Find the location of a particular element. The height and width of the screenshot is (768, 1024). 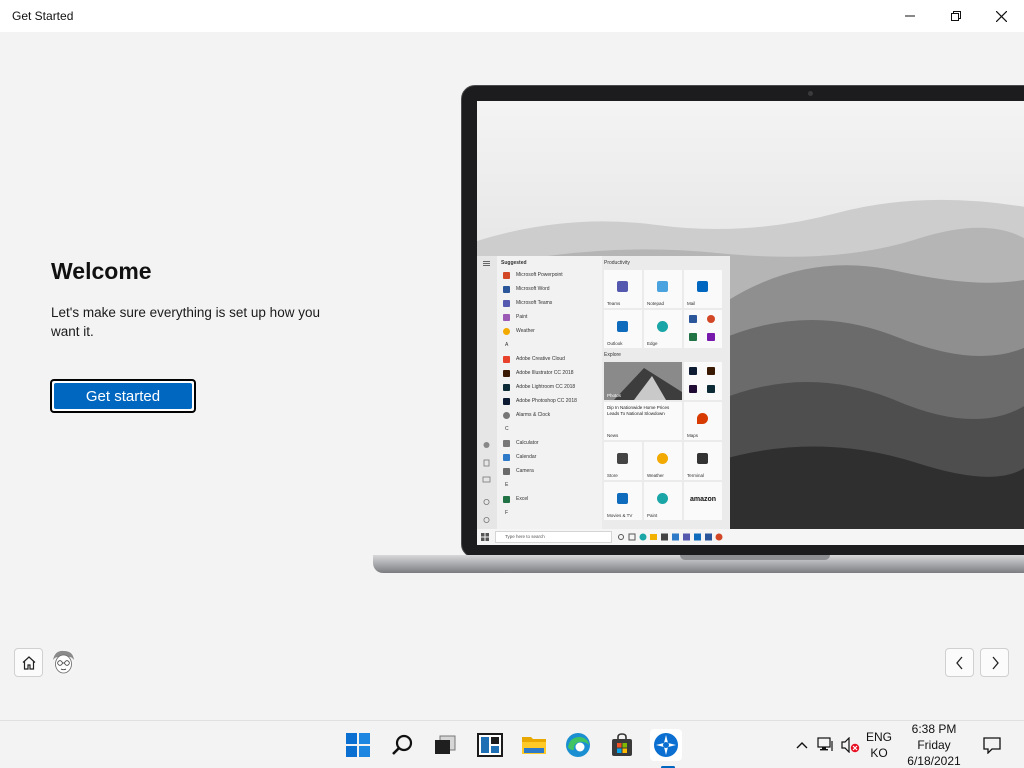

window-title: Get Started is located at coordinates (43, 16).